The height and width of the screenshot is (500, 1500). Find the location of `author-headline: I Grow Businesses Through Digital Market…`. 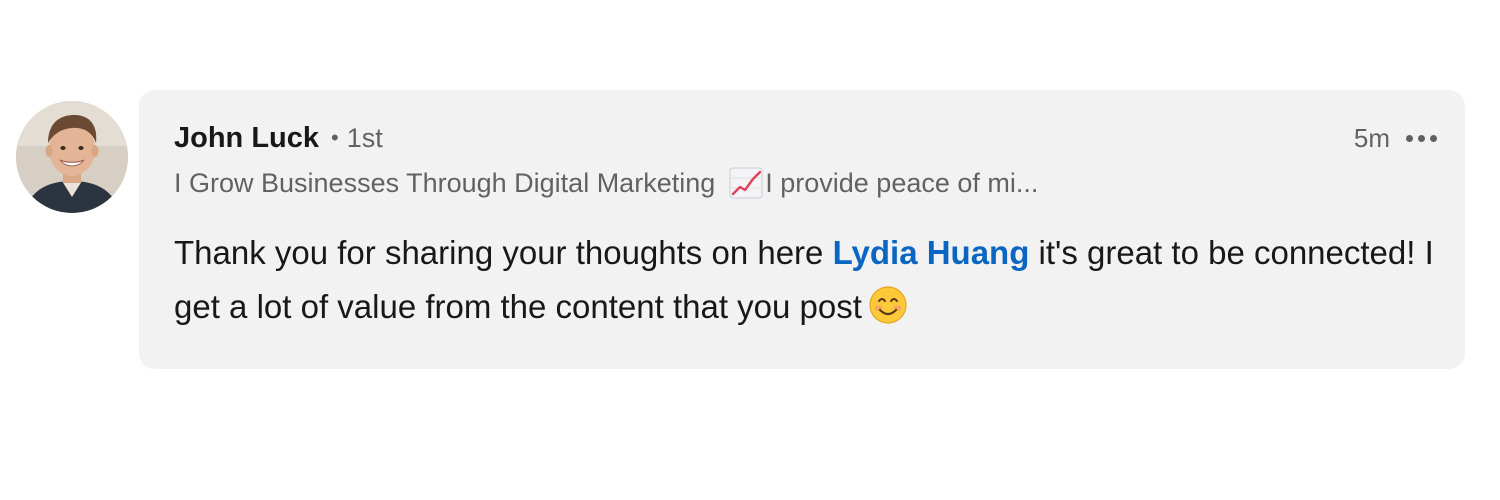

author-headline: I Grow Businesses Through Digital Market… is located at coordinates (606, 183).